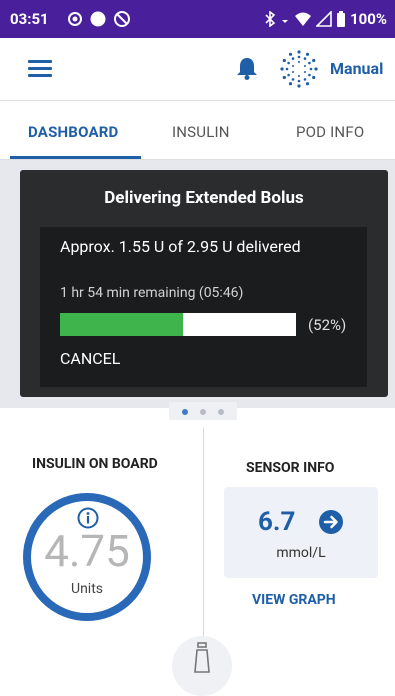 The image size is (395, 696). I want to click on status-time: 03:51, so click(29, 19).